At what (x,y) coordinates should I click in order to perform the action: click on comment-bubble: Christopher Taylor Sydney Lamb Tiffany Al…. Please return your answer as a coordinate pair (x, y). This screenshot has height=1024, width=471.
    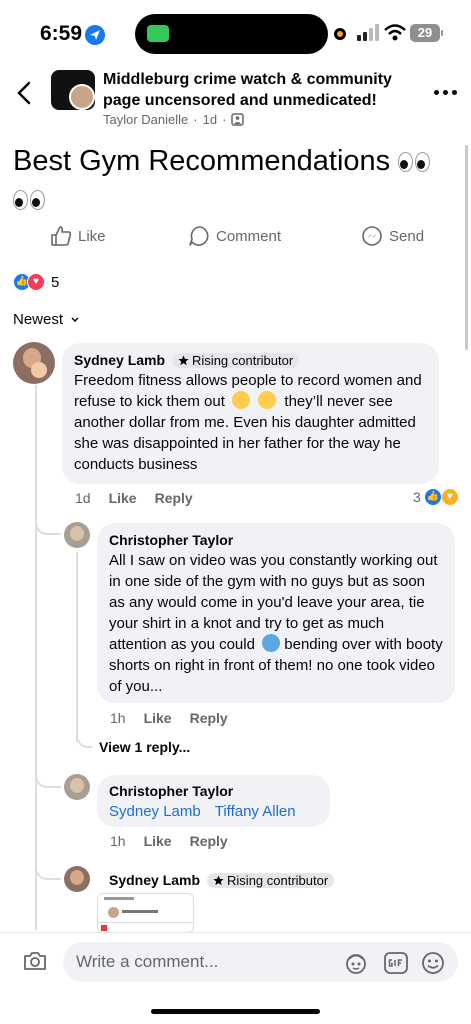
    Looking at the image, I should click on (213, 801).